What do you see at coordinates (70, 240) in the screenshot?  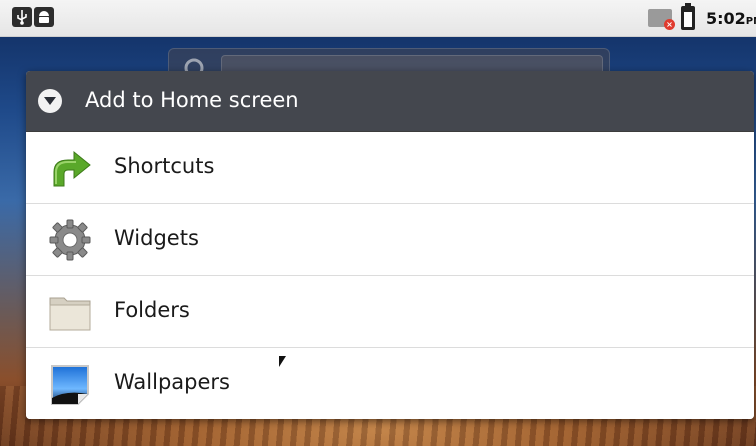 I see `gear-widget-icon` at bounding box center [70, 240].